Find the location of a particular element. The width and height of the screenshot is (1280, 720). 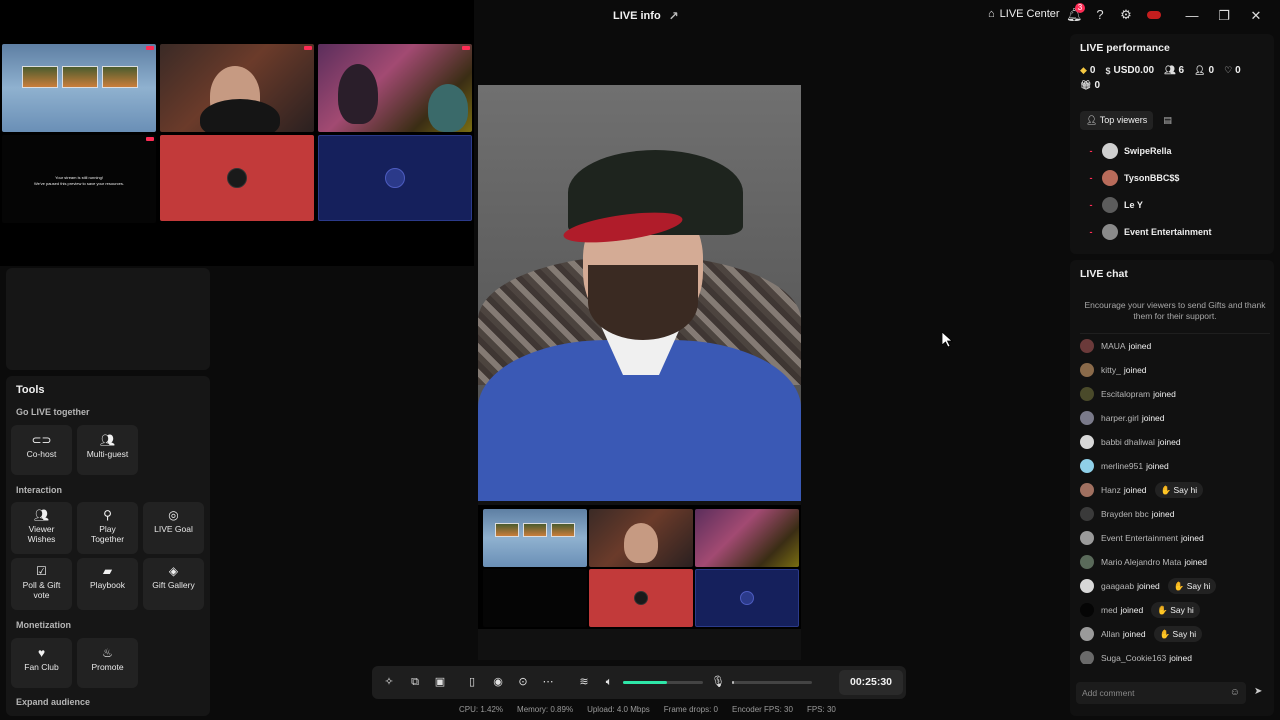

volume-slider is located at coordinates (663, 682).